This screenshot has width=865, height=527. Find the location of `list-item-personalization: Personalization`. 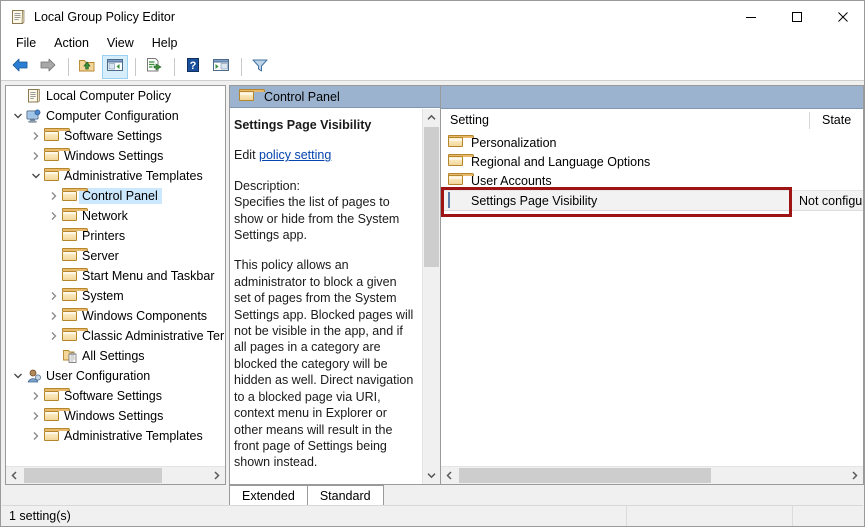

list-item-personalization: Personalization is located at coordinates (652, 142).